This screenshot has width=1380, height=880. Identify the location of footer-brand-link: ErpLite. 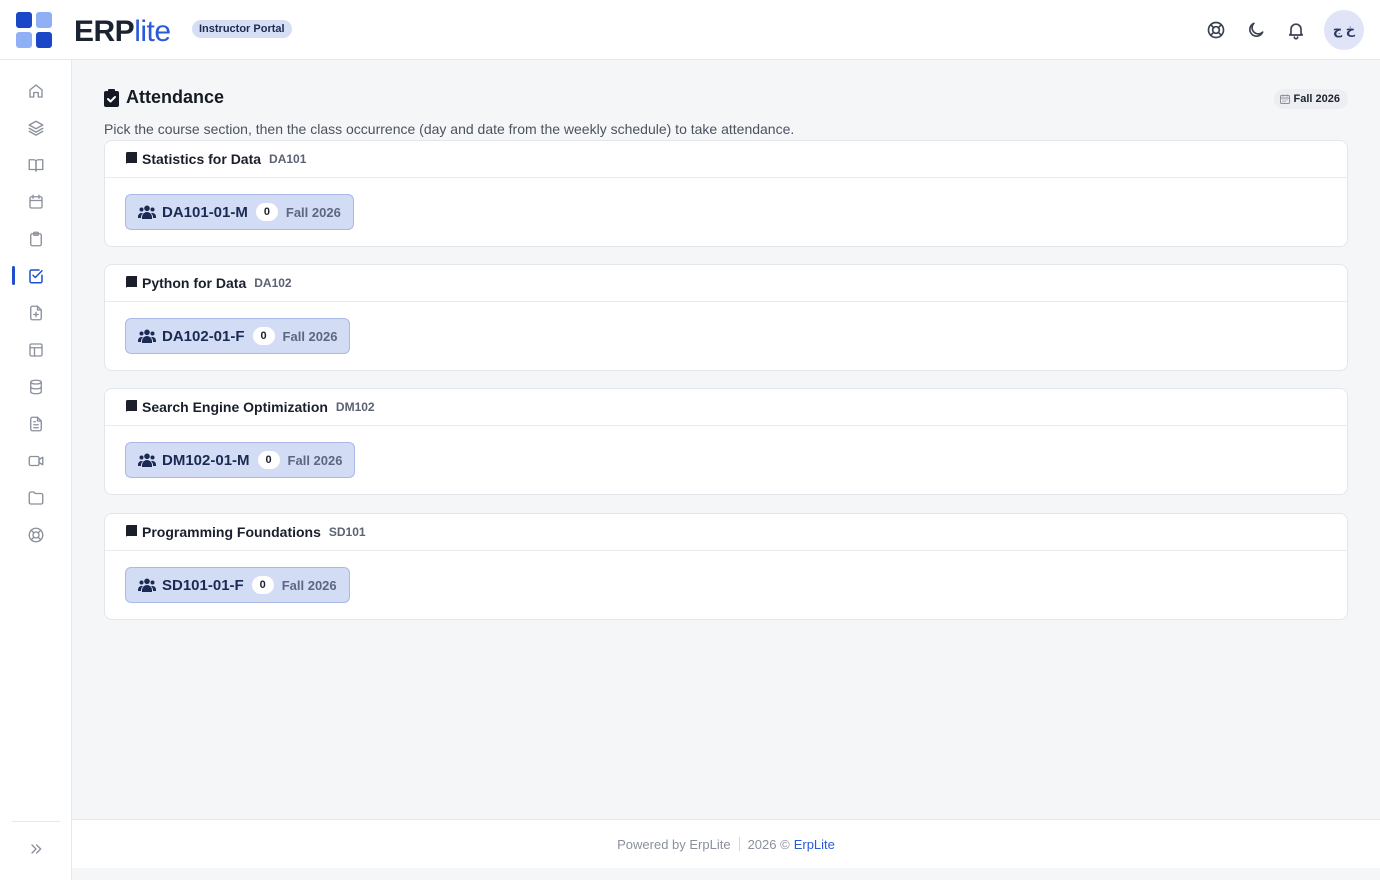
(814, 844).